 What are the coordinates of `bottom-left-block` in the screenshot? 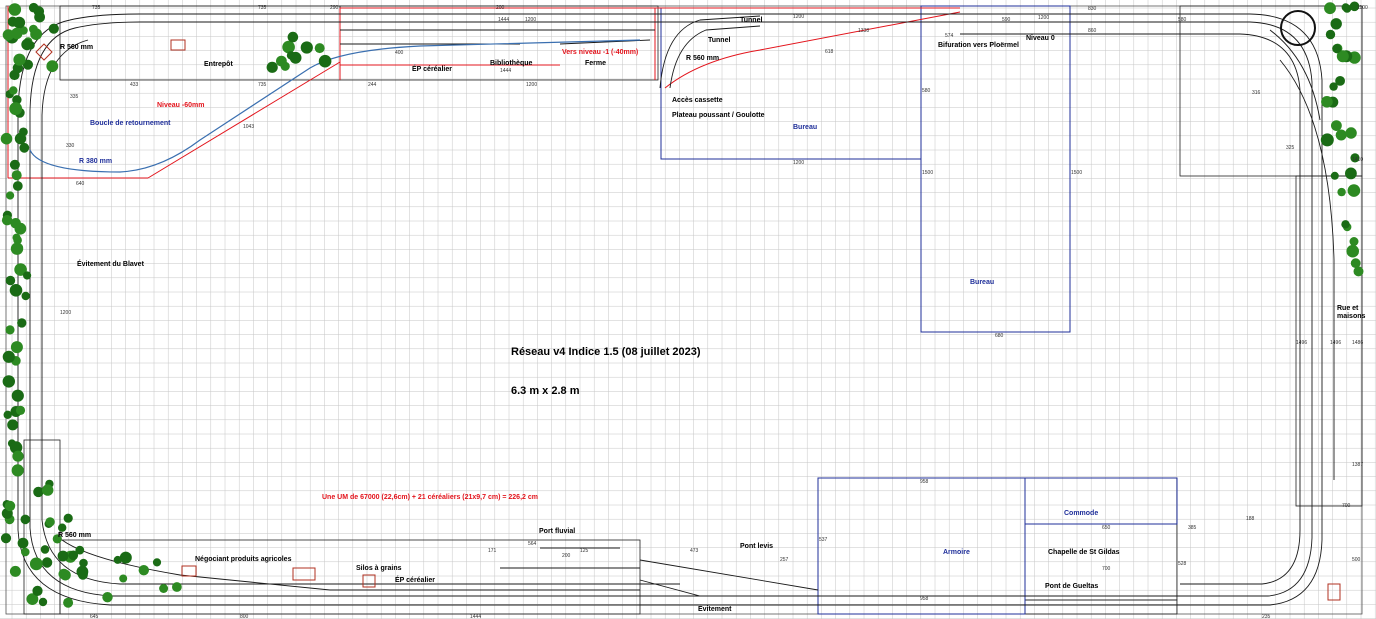 It's located at (350, 577).